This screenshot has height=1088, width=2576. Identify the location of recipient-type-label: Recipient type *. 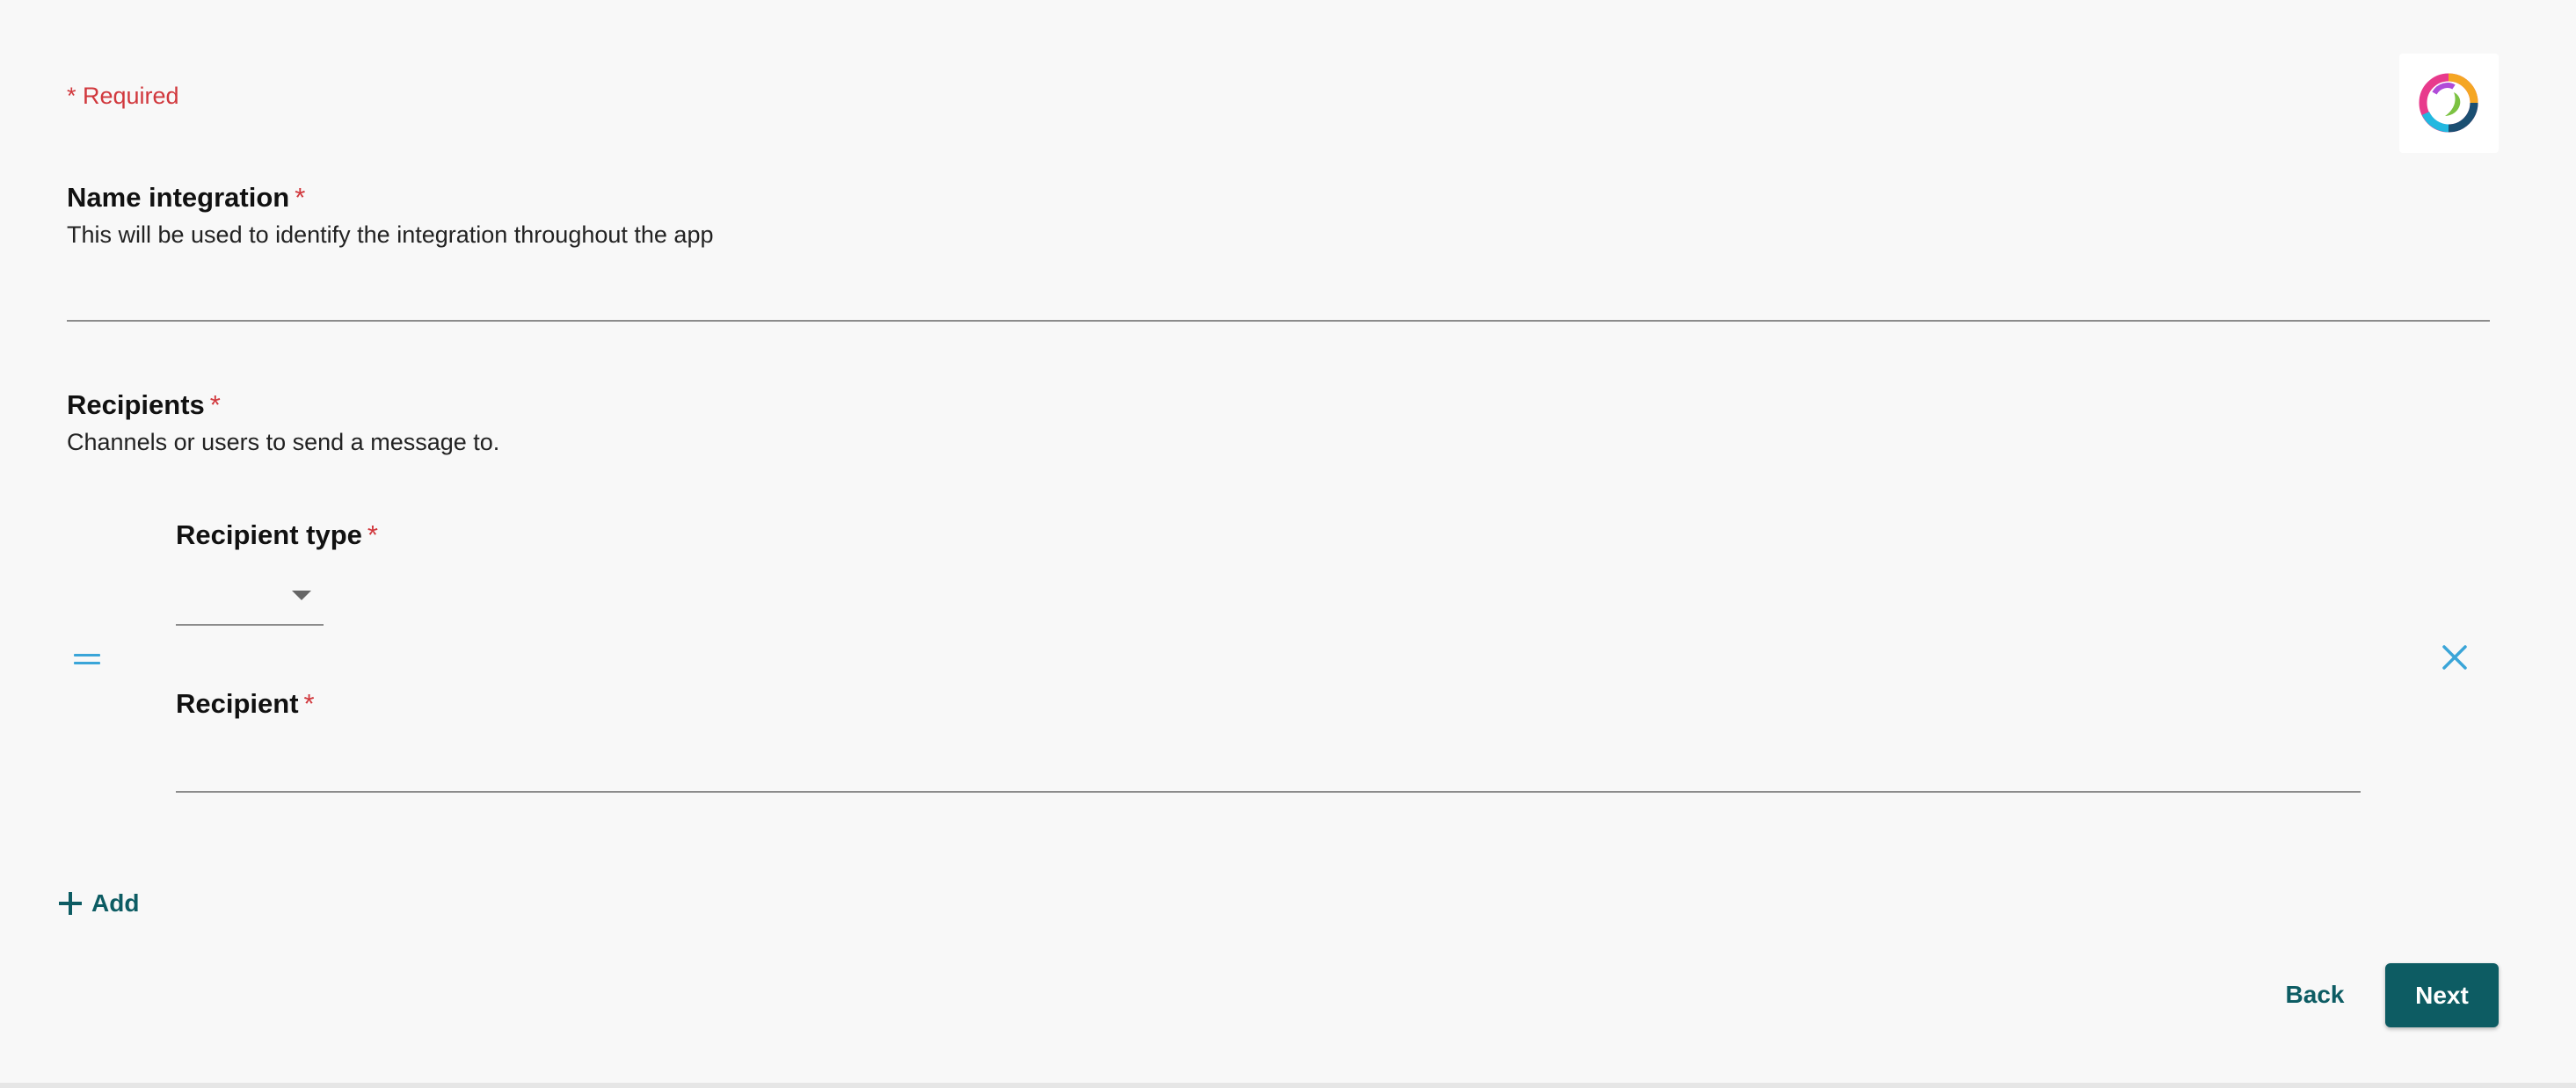
(277, 535).